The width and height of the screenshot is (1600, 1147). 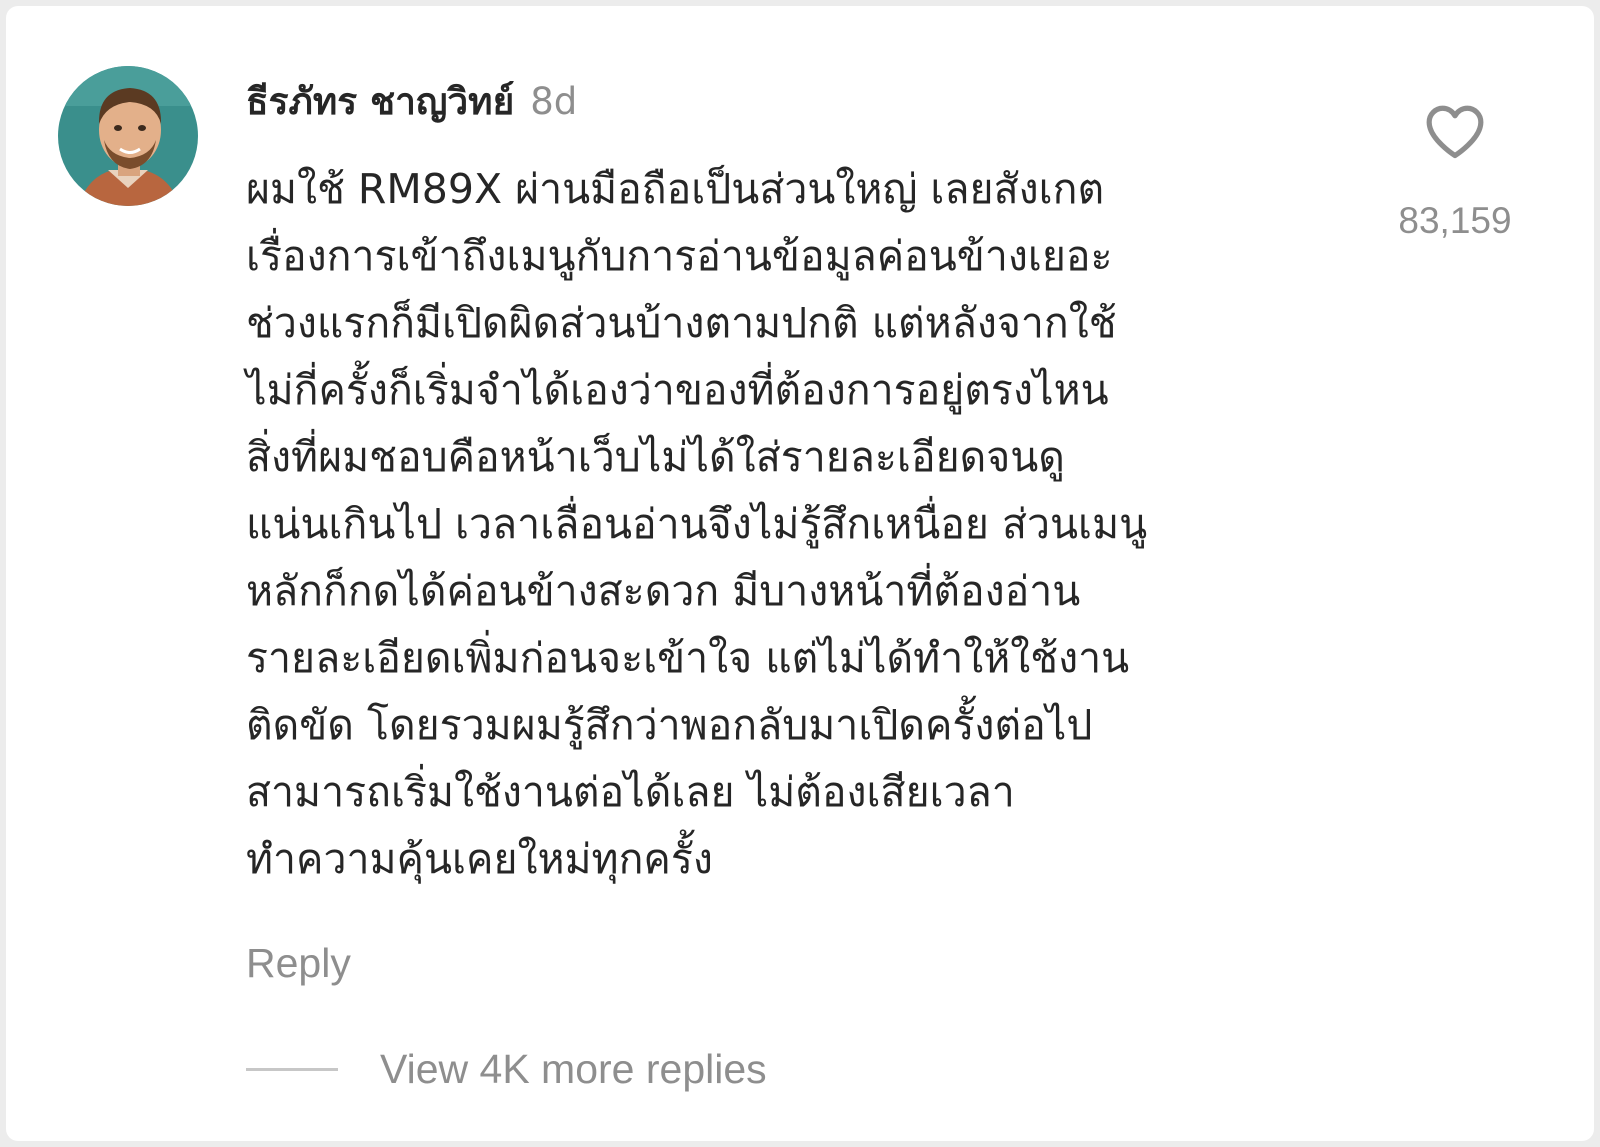 What do you see at coordinates (1455, 220) in the screenshot?
I see `like-count: 83,159` at bounding box center [1455, 220].